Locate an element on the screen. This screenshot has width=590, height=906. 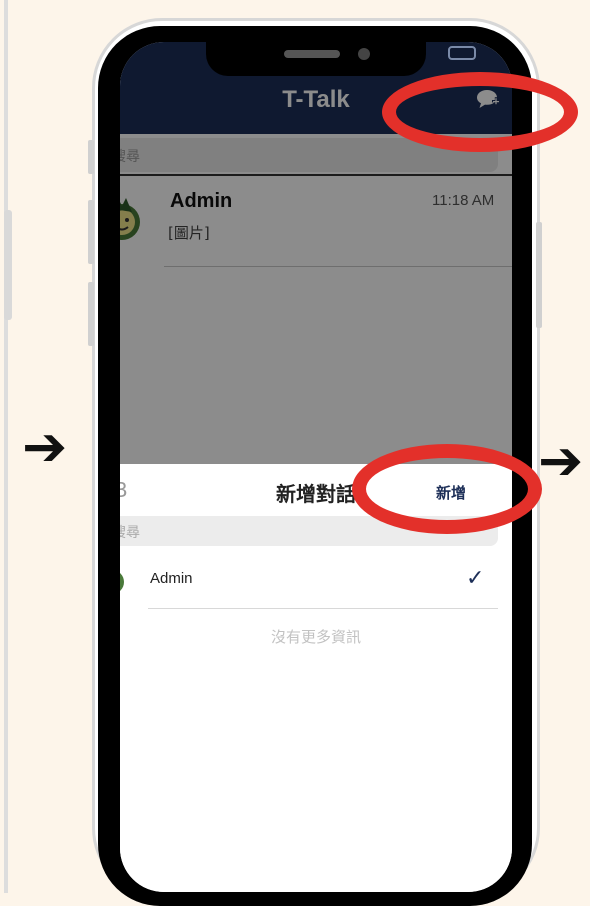
contact-name: Admin is located at coordinates (171, 578).